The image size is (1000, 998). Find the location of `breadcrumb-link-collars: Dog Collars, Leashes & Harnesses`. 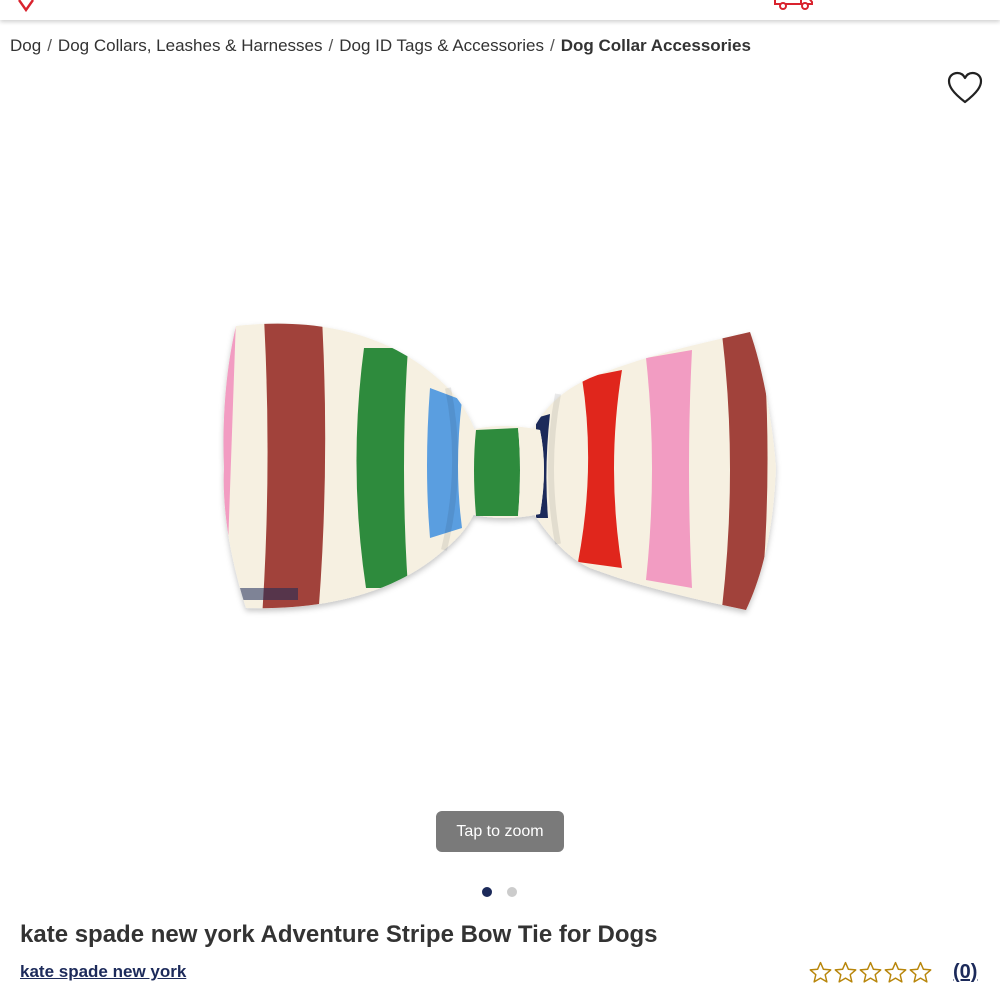

breadcrumb-link-collars: Dog Collars, Leashes & Harnesses is located at coordinates (190, 46).